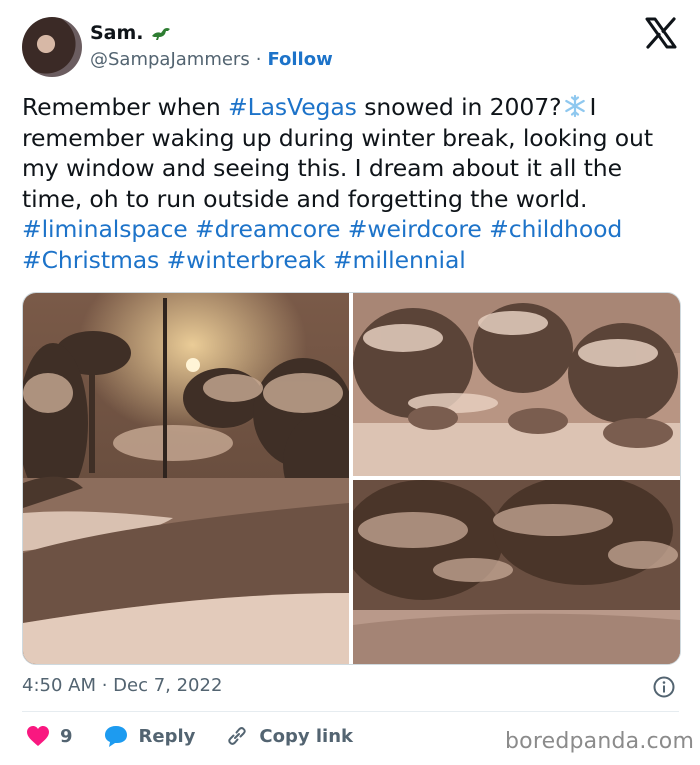  I want to click on divider, so click(350, 711).